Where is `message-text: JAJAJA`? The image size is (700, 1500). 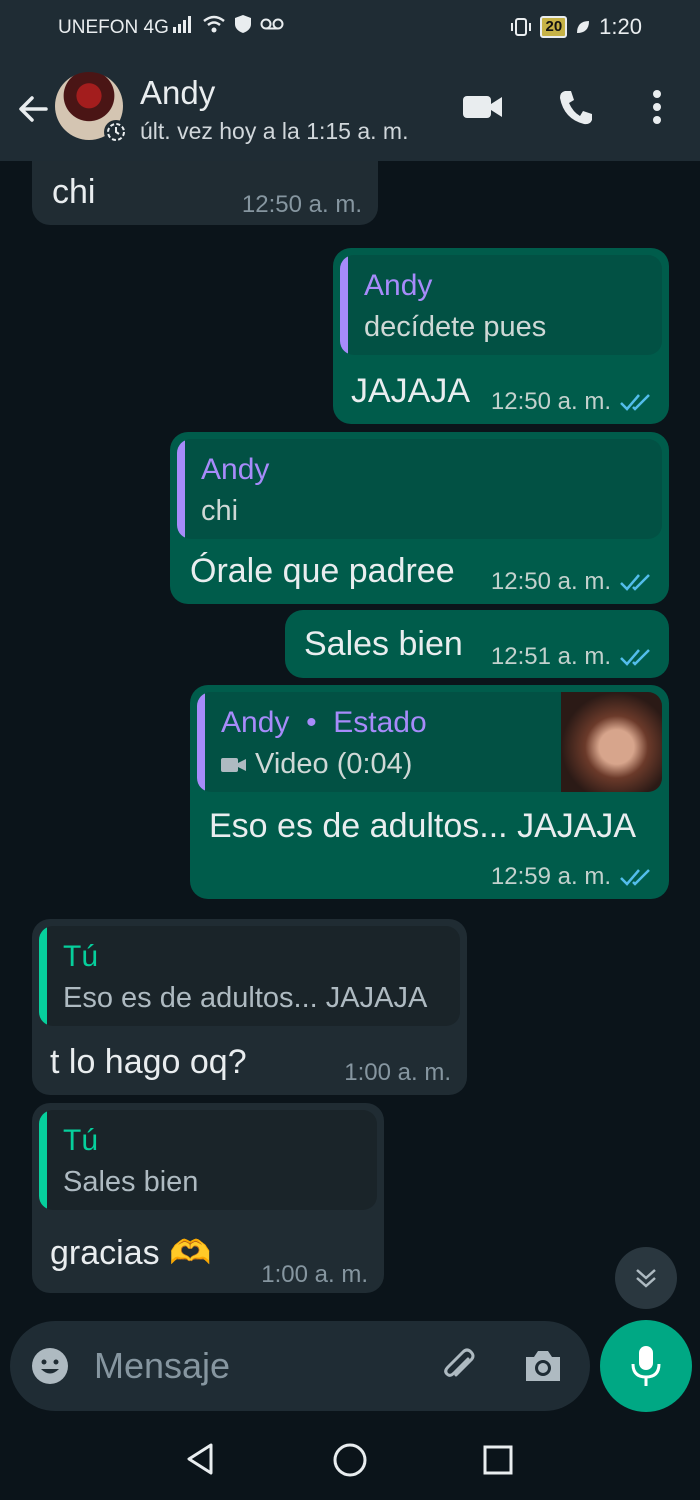
message-text: JAJAJA is located at coordinates (411, 391).